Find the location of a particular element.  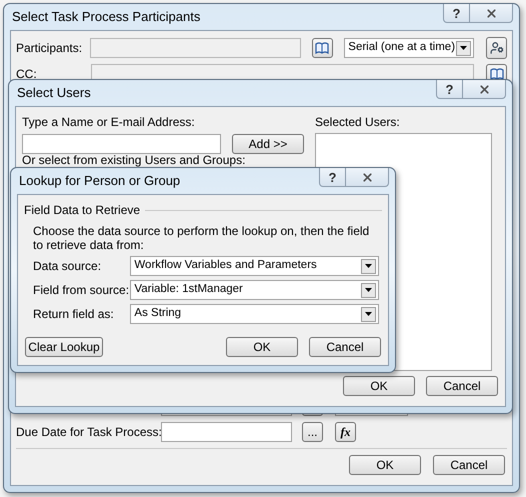

field-label: Return field as: is located at coordinates (74, 314).